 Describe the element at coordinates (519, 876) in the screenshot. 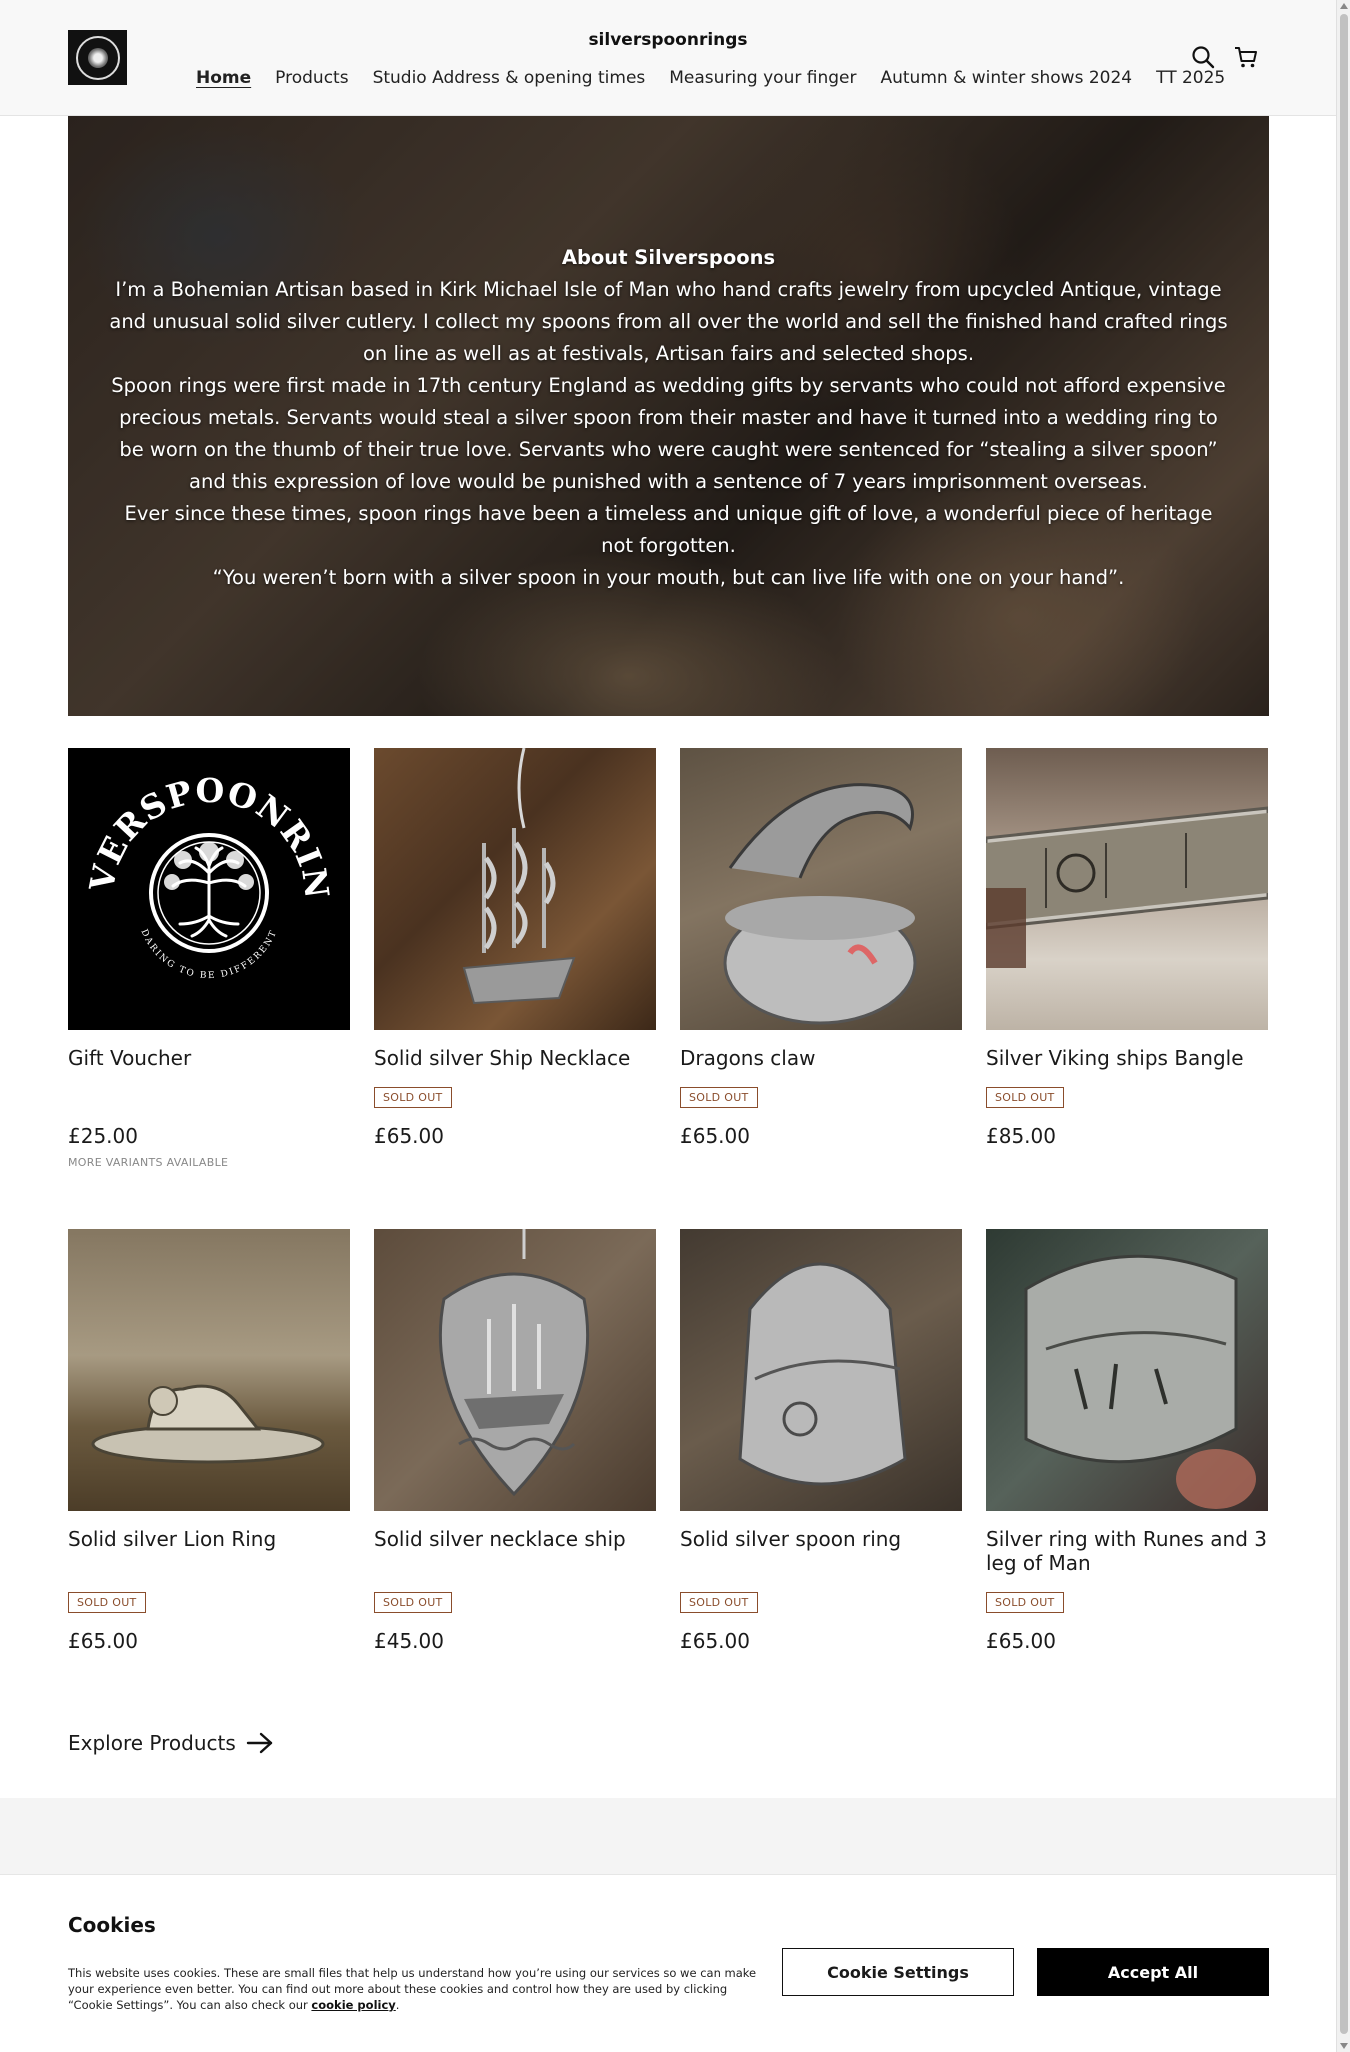

I see `ship-pendant-photo` at that location.